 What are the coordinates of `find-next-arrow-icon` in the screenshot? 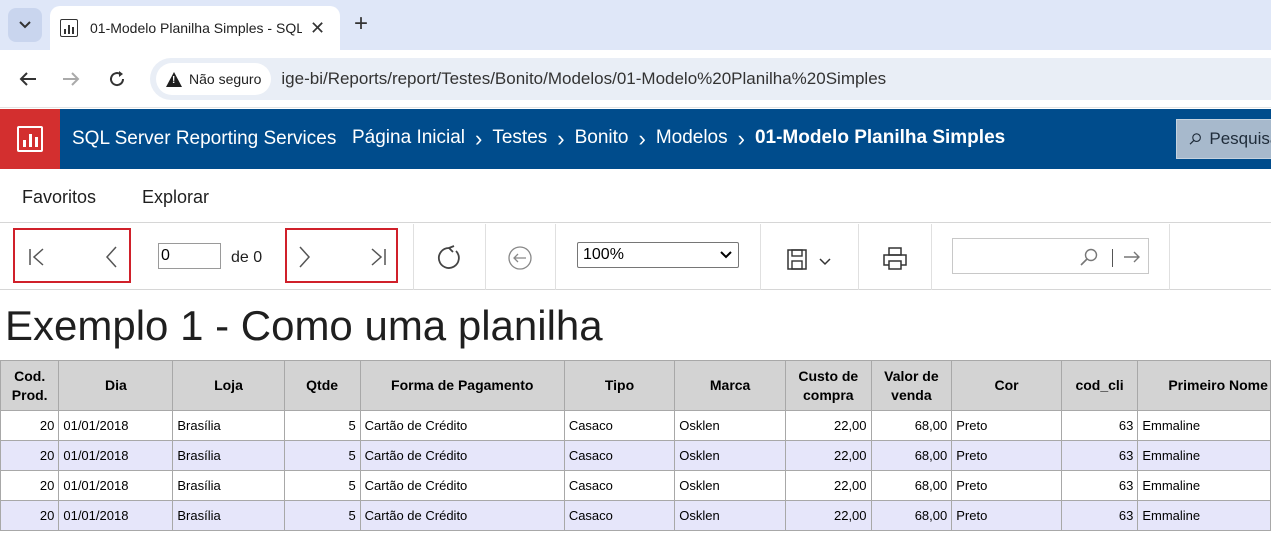 It's located at (1132, 257).